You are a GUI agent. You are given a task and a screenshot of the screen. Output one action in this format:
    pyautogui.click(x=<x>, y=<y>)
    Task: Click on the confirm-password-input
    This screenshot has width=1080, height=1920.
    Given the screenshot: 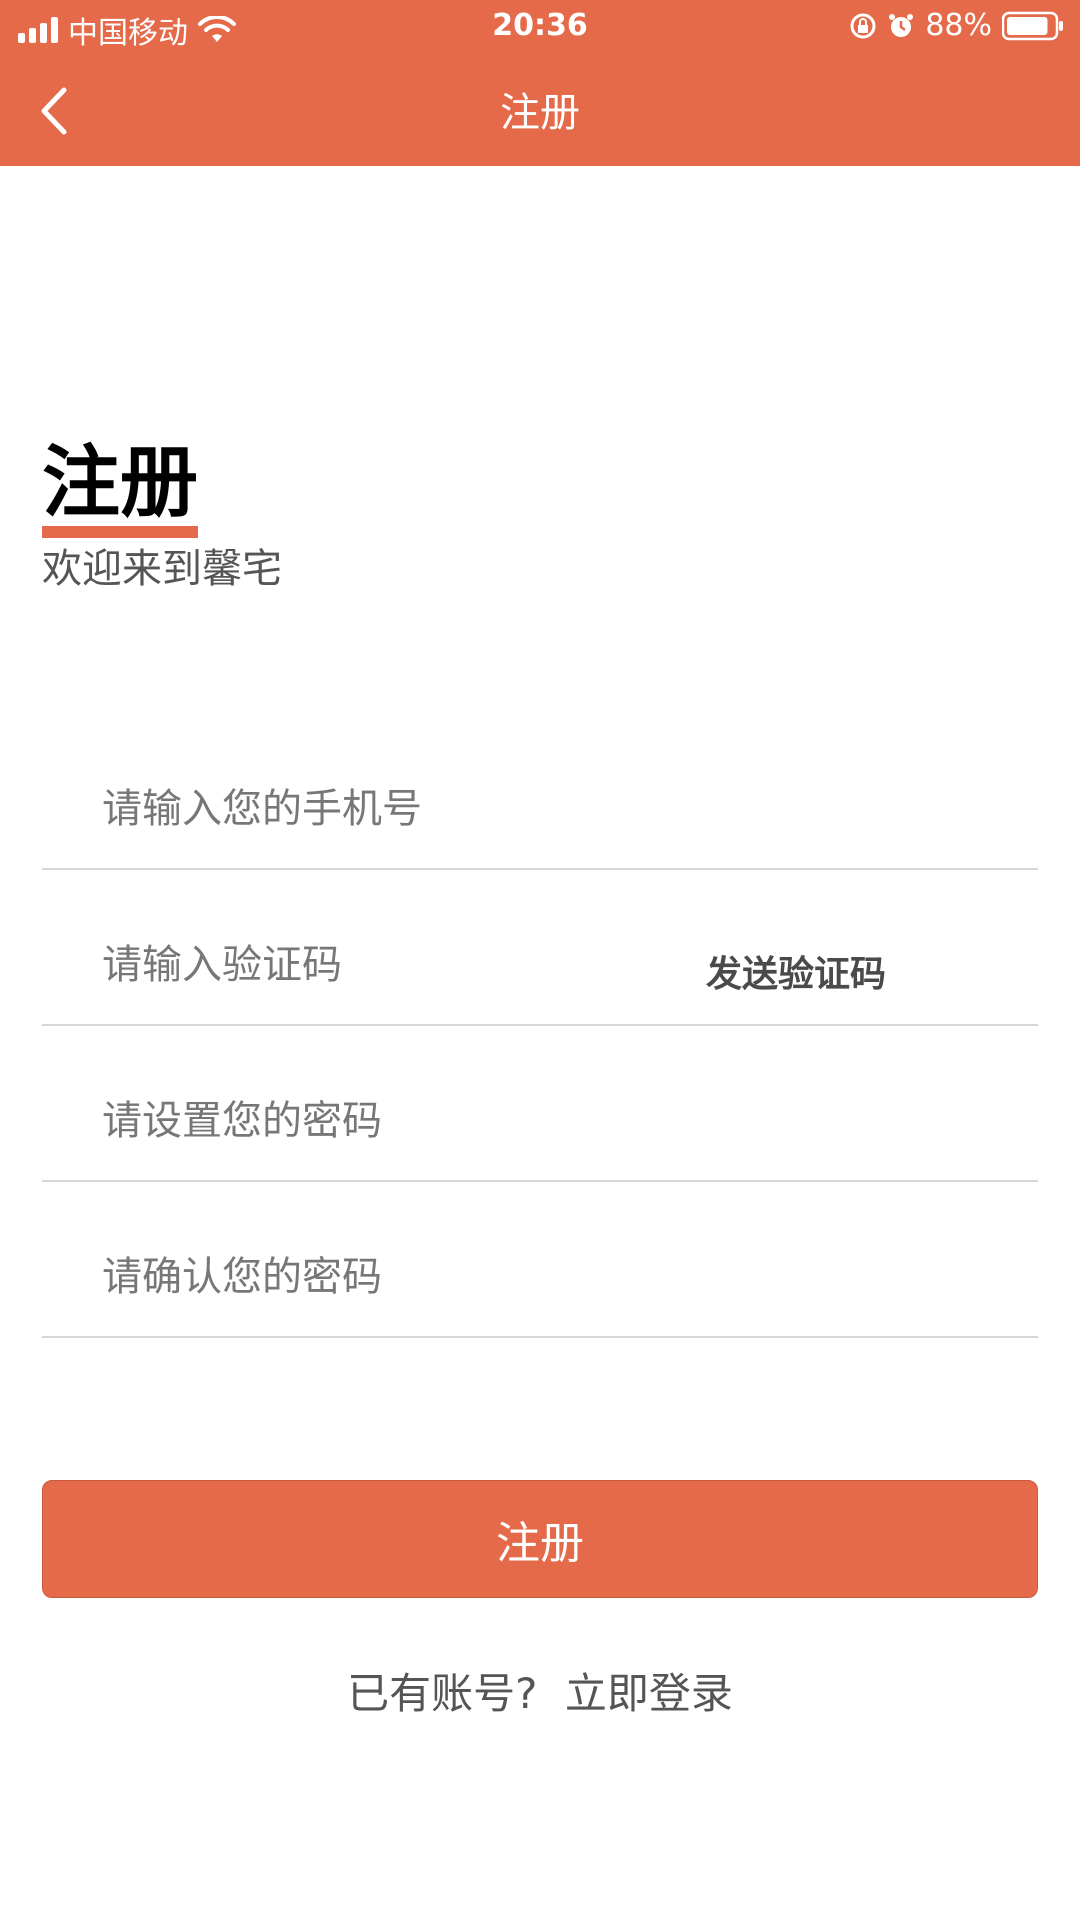 What is the action you would take?
    pyautogui.click(x=402, y=1277)
    